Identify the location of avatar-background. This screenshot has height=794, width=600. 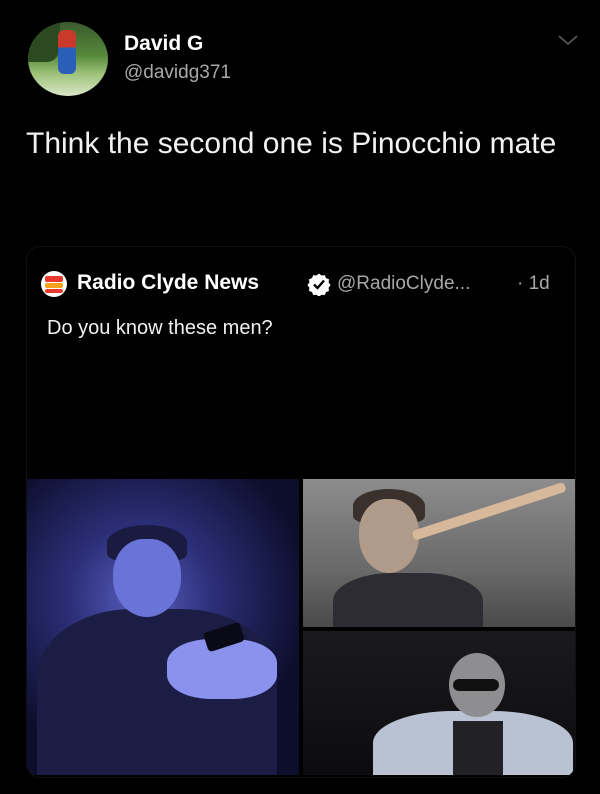
(44, 42).